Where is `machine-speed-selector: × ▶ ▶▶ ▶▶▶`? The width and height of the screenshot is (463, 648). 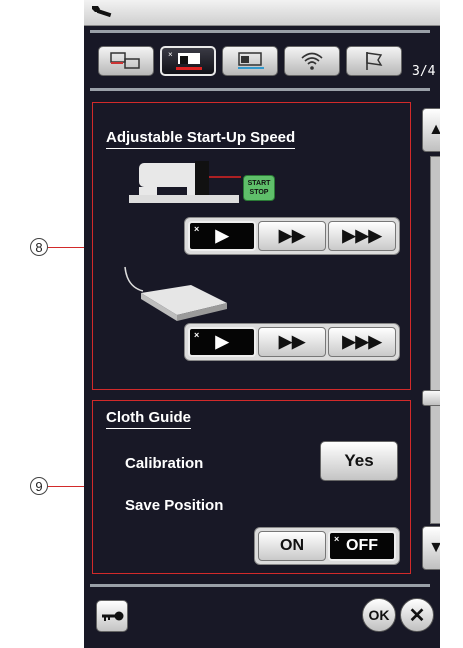
machine-speed-selector: × ▶ ▶▶ ▶▶▶ is located at coordinates (292, 236).